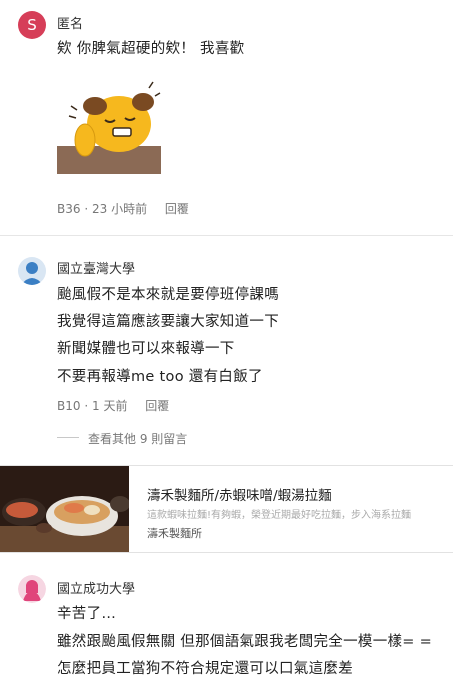  Describe the element at coordinates (64, 509) in the screenshot. I see `ad-image` at that location.